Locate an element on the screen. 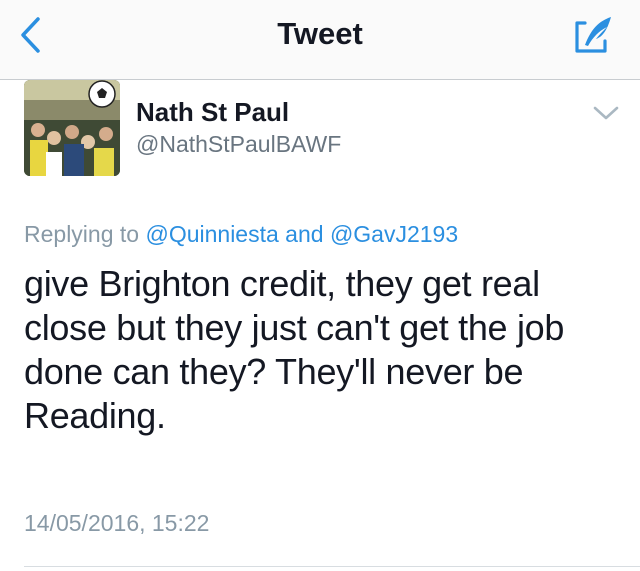  mention-link: @Quinniesta is located at coordinates (211, 234).